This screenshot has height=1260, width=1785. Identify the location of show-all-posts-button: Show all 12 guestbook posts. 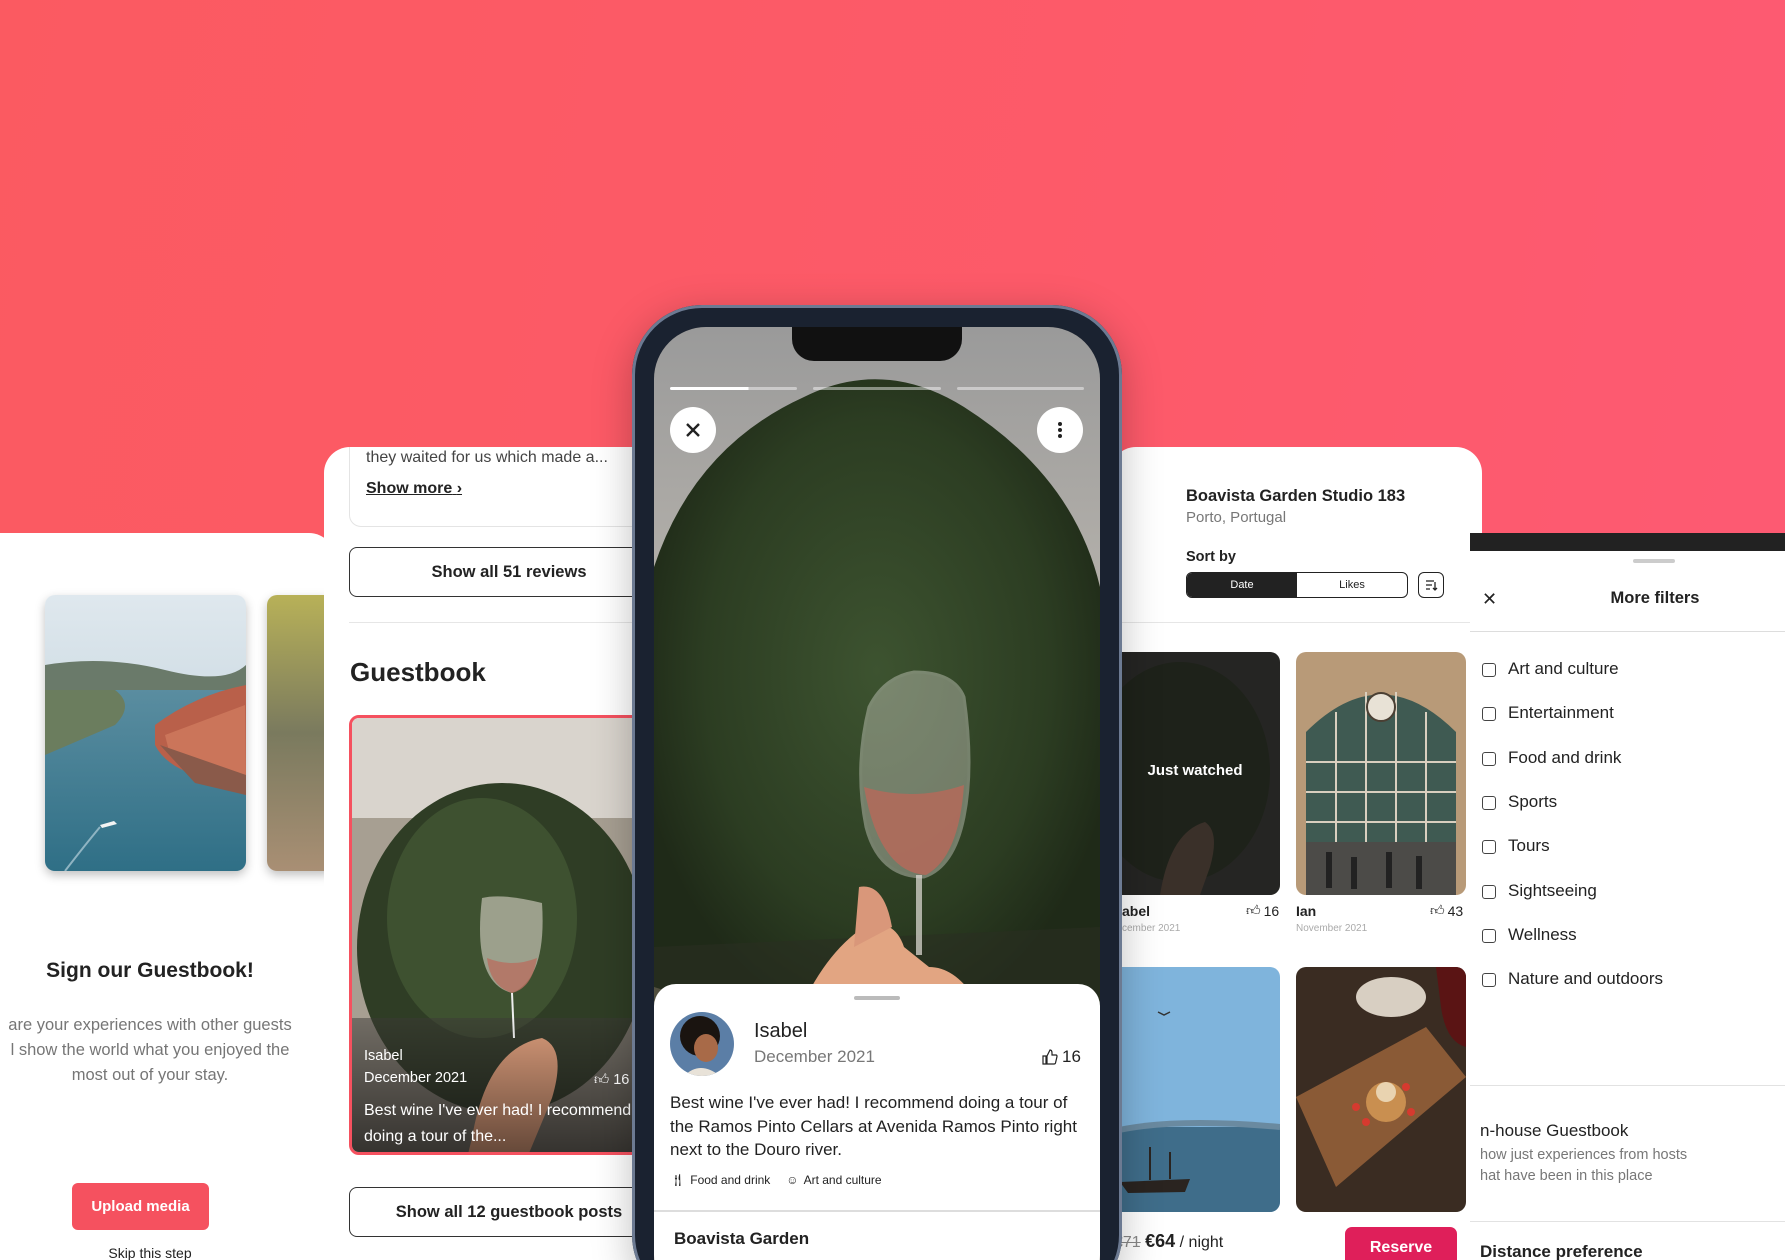
(506, 1212).